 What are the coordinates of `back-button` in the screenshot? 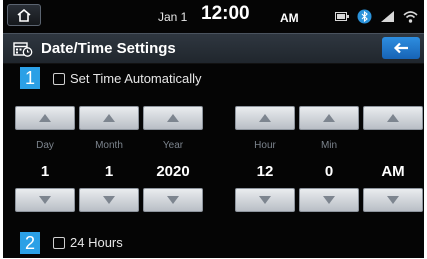 It's located at (401, 48).